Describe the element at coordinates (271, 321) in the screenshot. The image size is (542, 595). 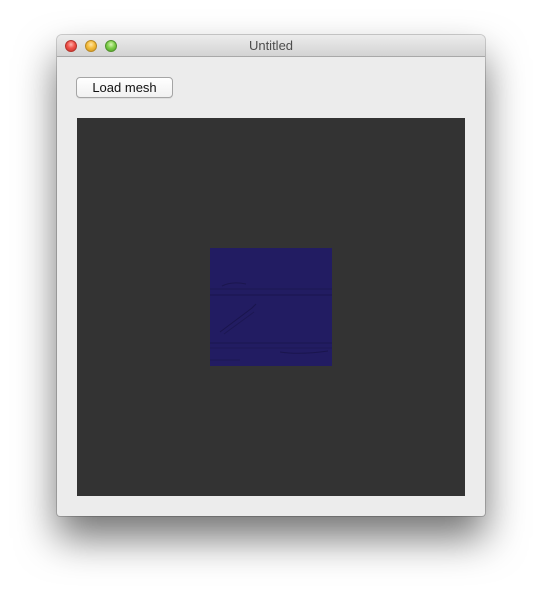
I see `mesh-texture` at that location.